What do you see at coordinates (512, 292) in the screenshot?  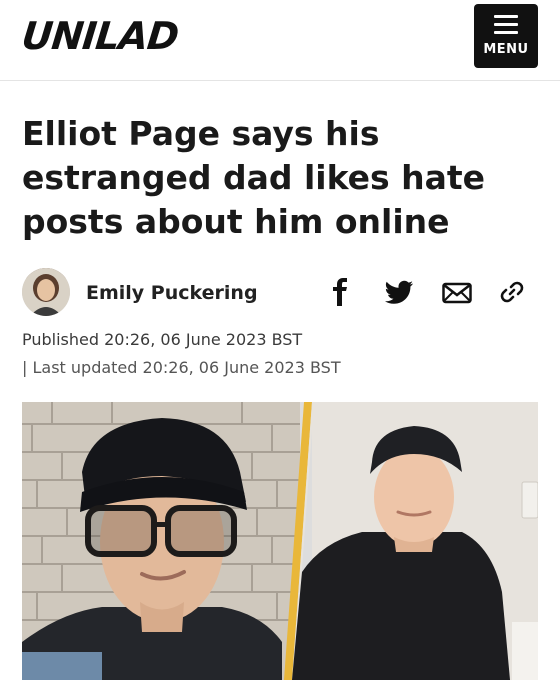 I see `link-icon` at bounding box center [512, 292].